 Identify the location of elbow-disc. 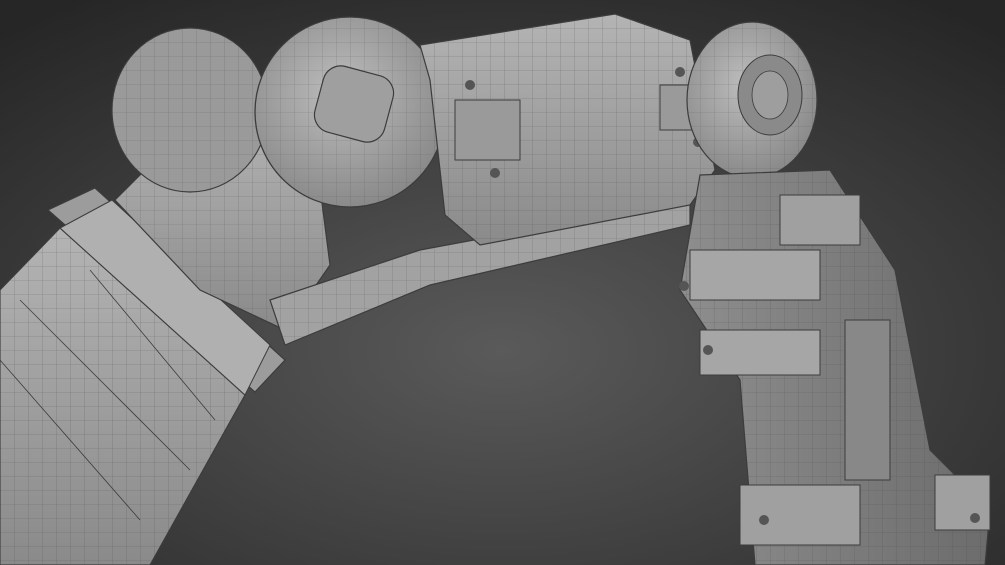
(350, 112).